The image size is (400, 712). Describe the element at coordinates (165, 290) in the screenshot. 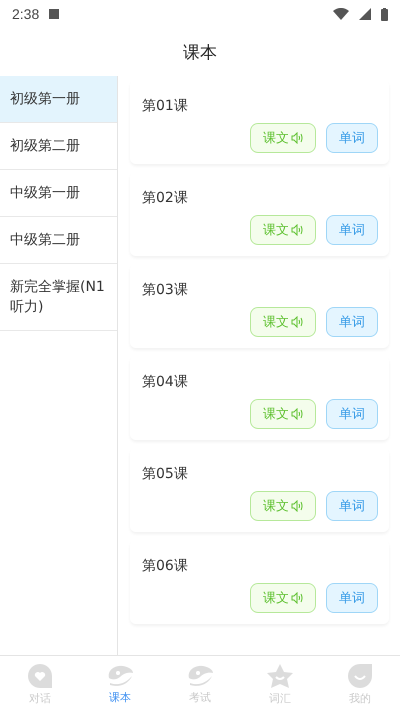

I see `lesson-title: 第03课` at that location.